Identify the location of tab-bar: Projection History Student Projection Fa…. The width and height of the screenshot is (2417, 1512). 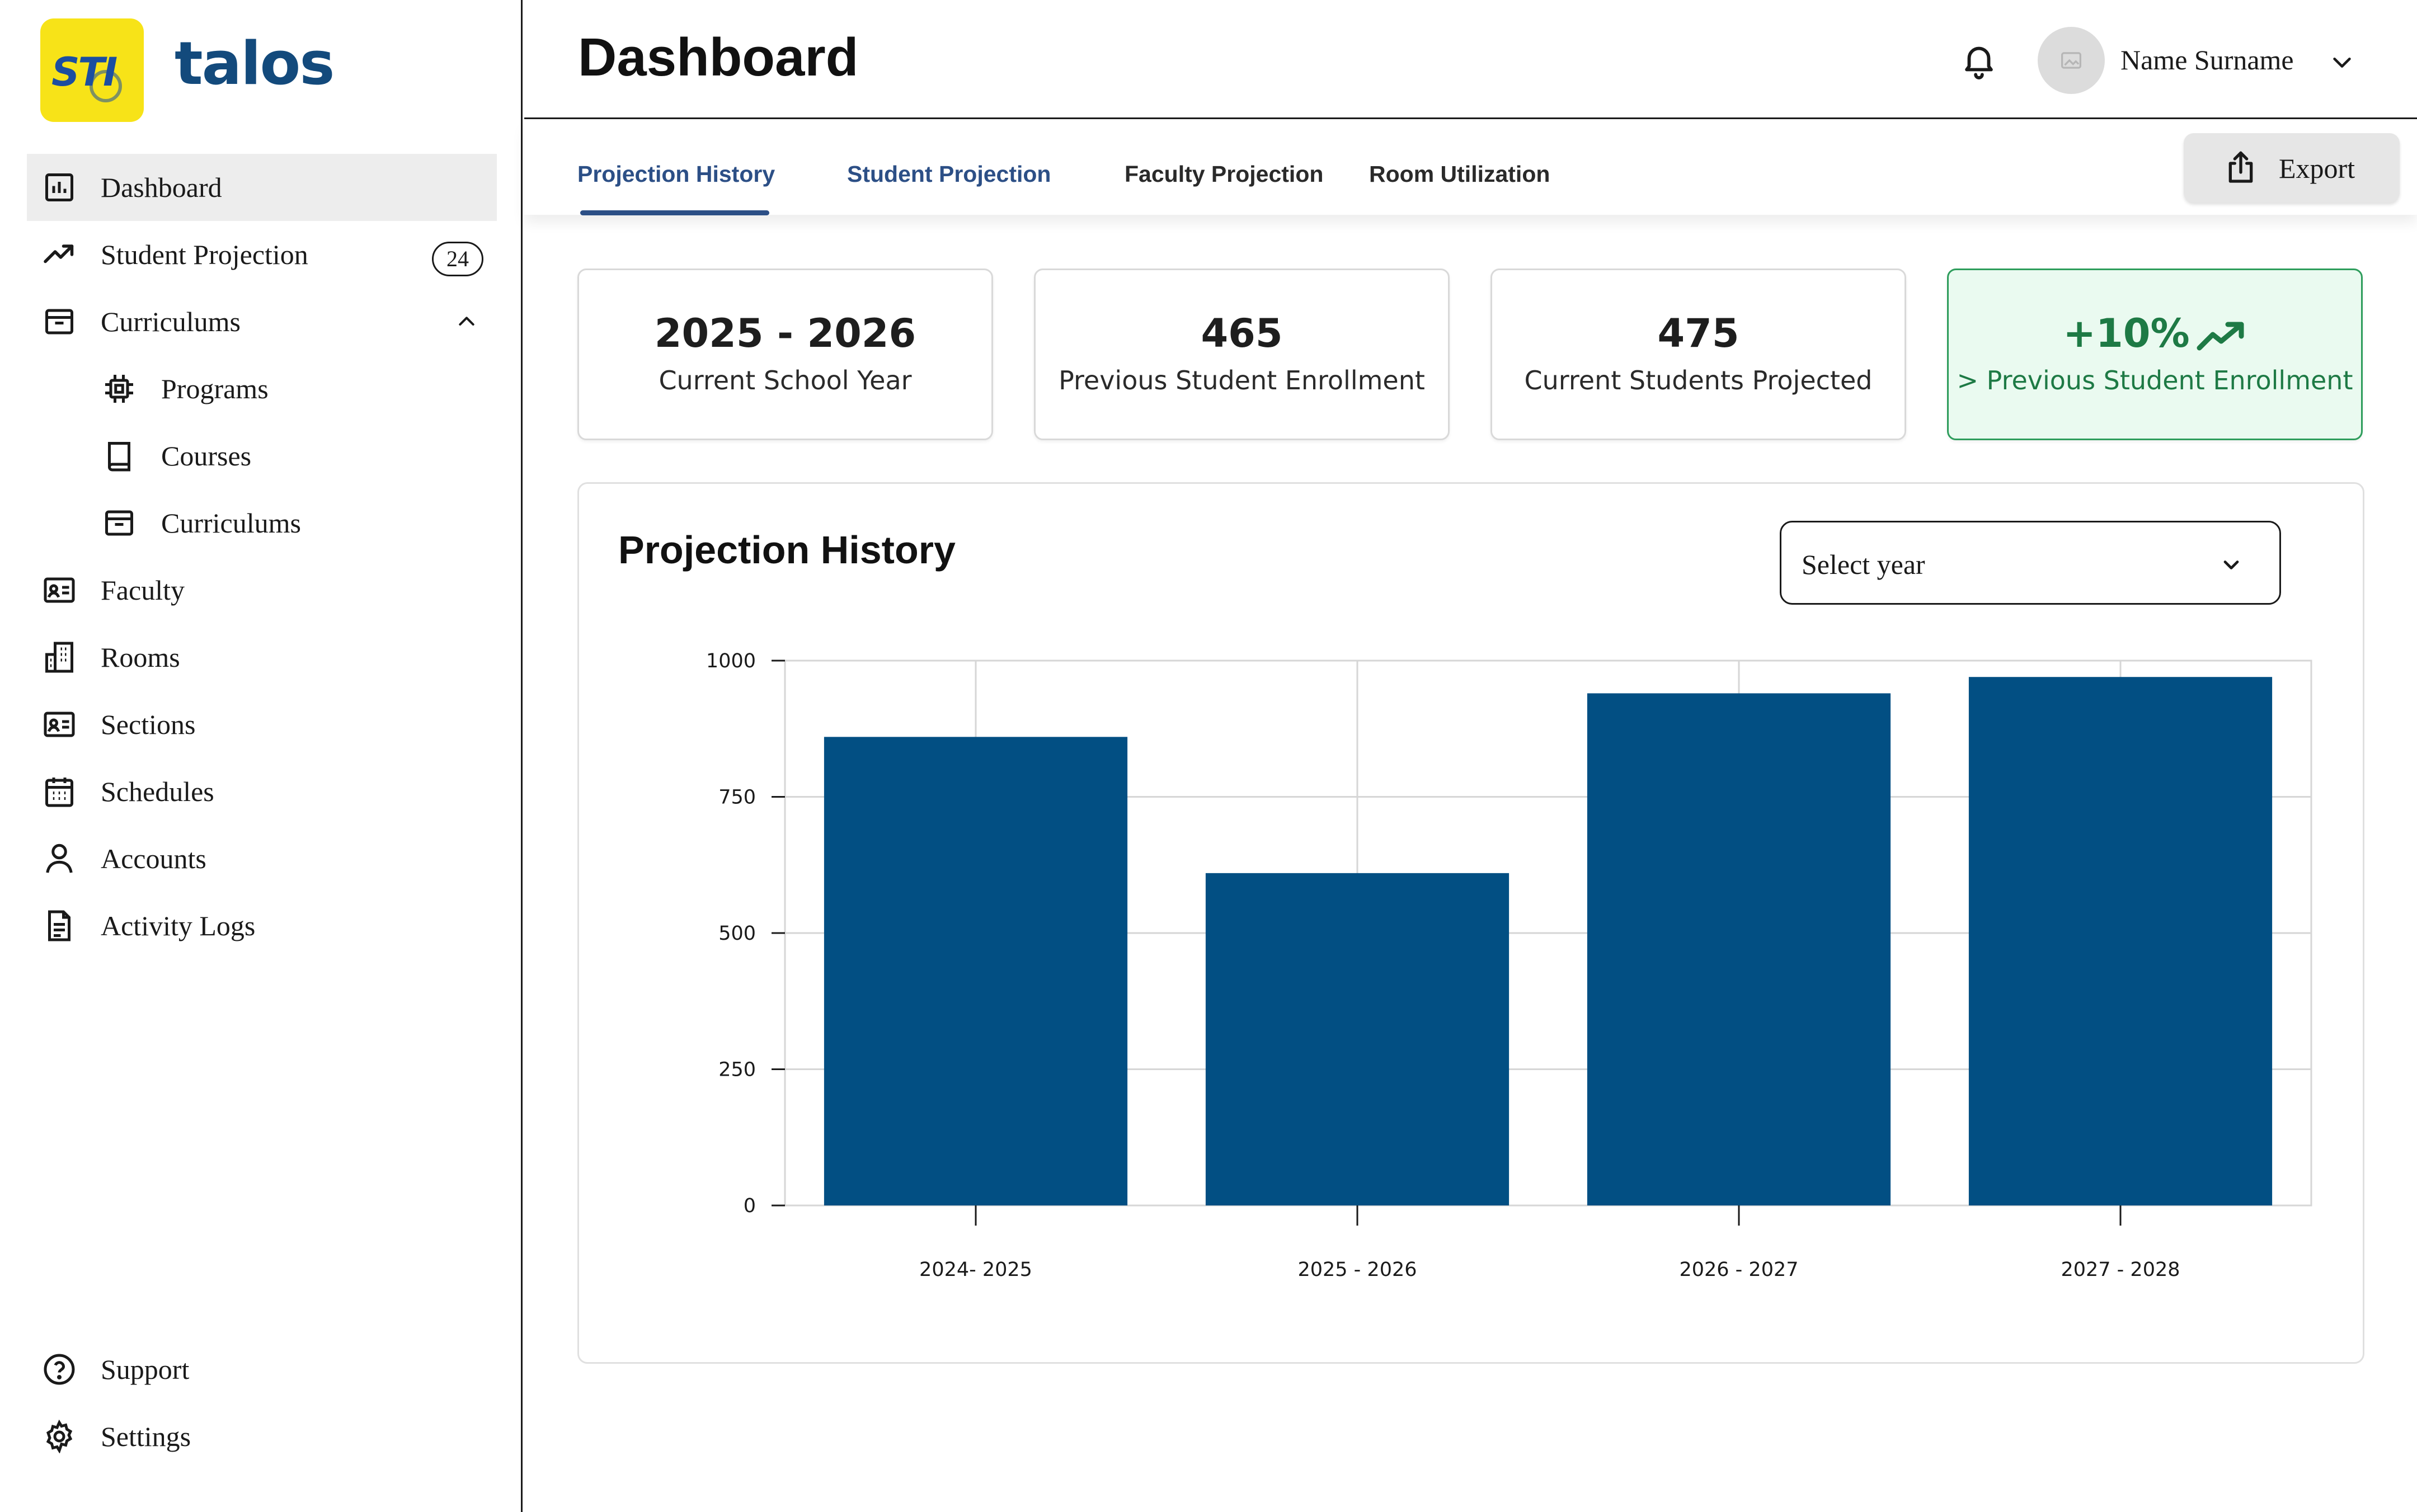
(1470, 168).